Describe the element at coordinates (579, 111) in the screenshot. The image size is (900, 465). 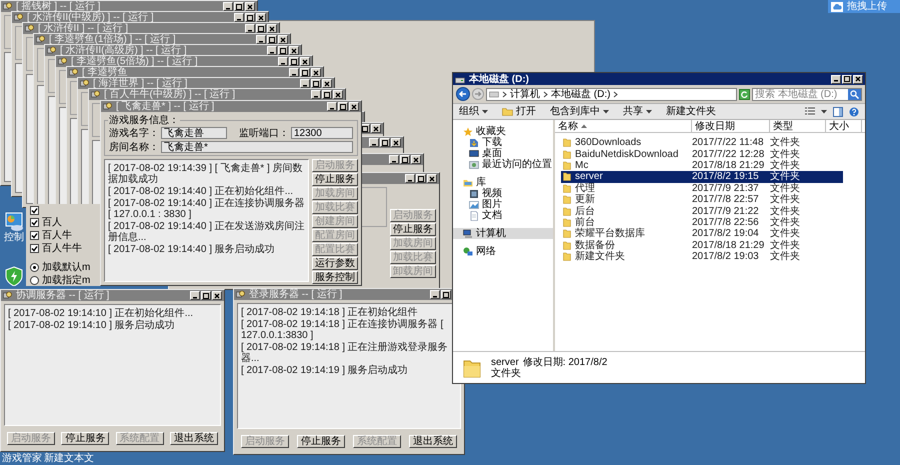
I see `toolbar-button: 包含到库中` at that location.